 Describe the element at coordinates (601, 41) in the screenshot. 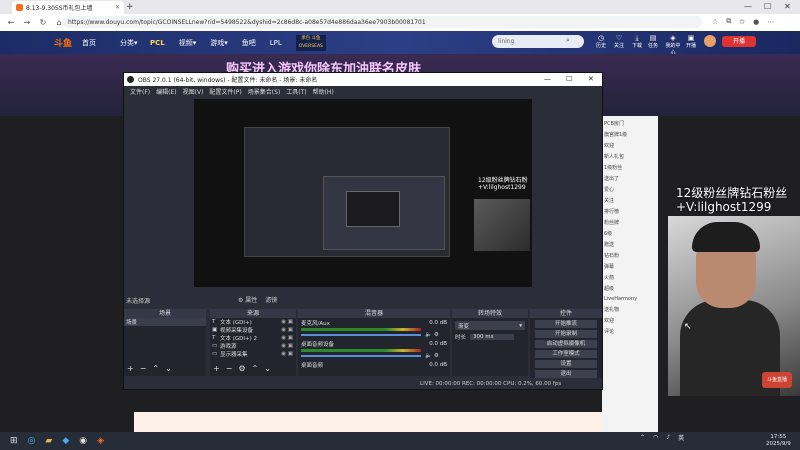

I see `history-button: ◷ 历史` at that location.